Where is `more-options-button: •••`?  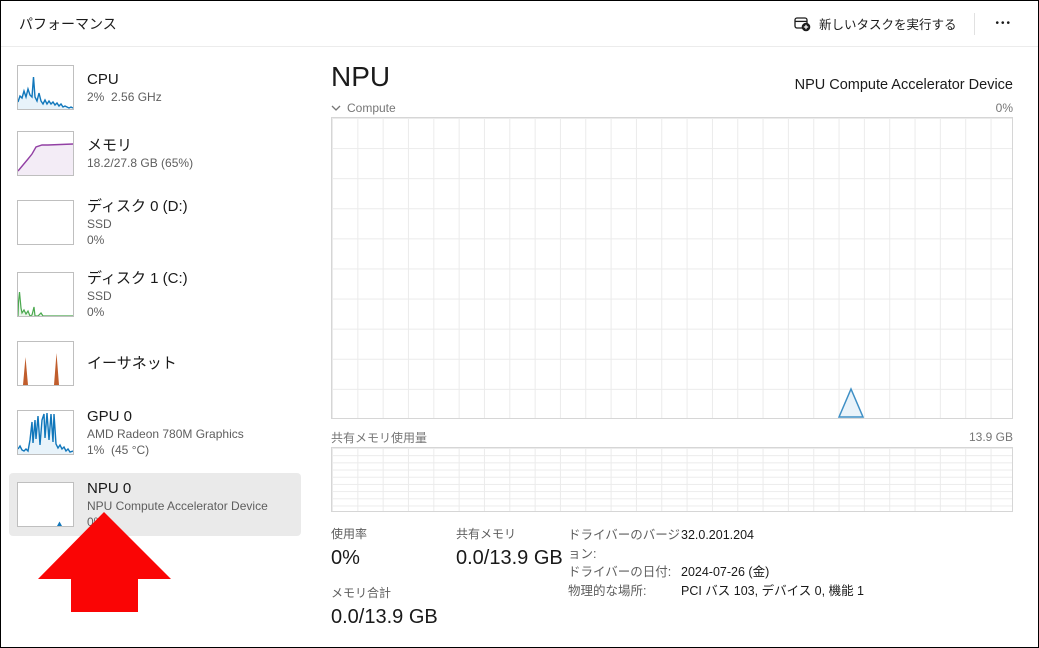
more-options-button: ••• is located at coordinates (1003, 23).